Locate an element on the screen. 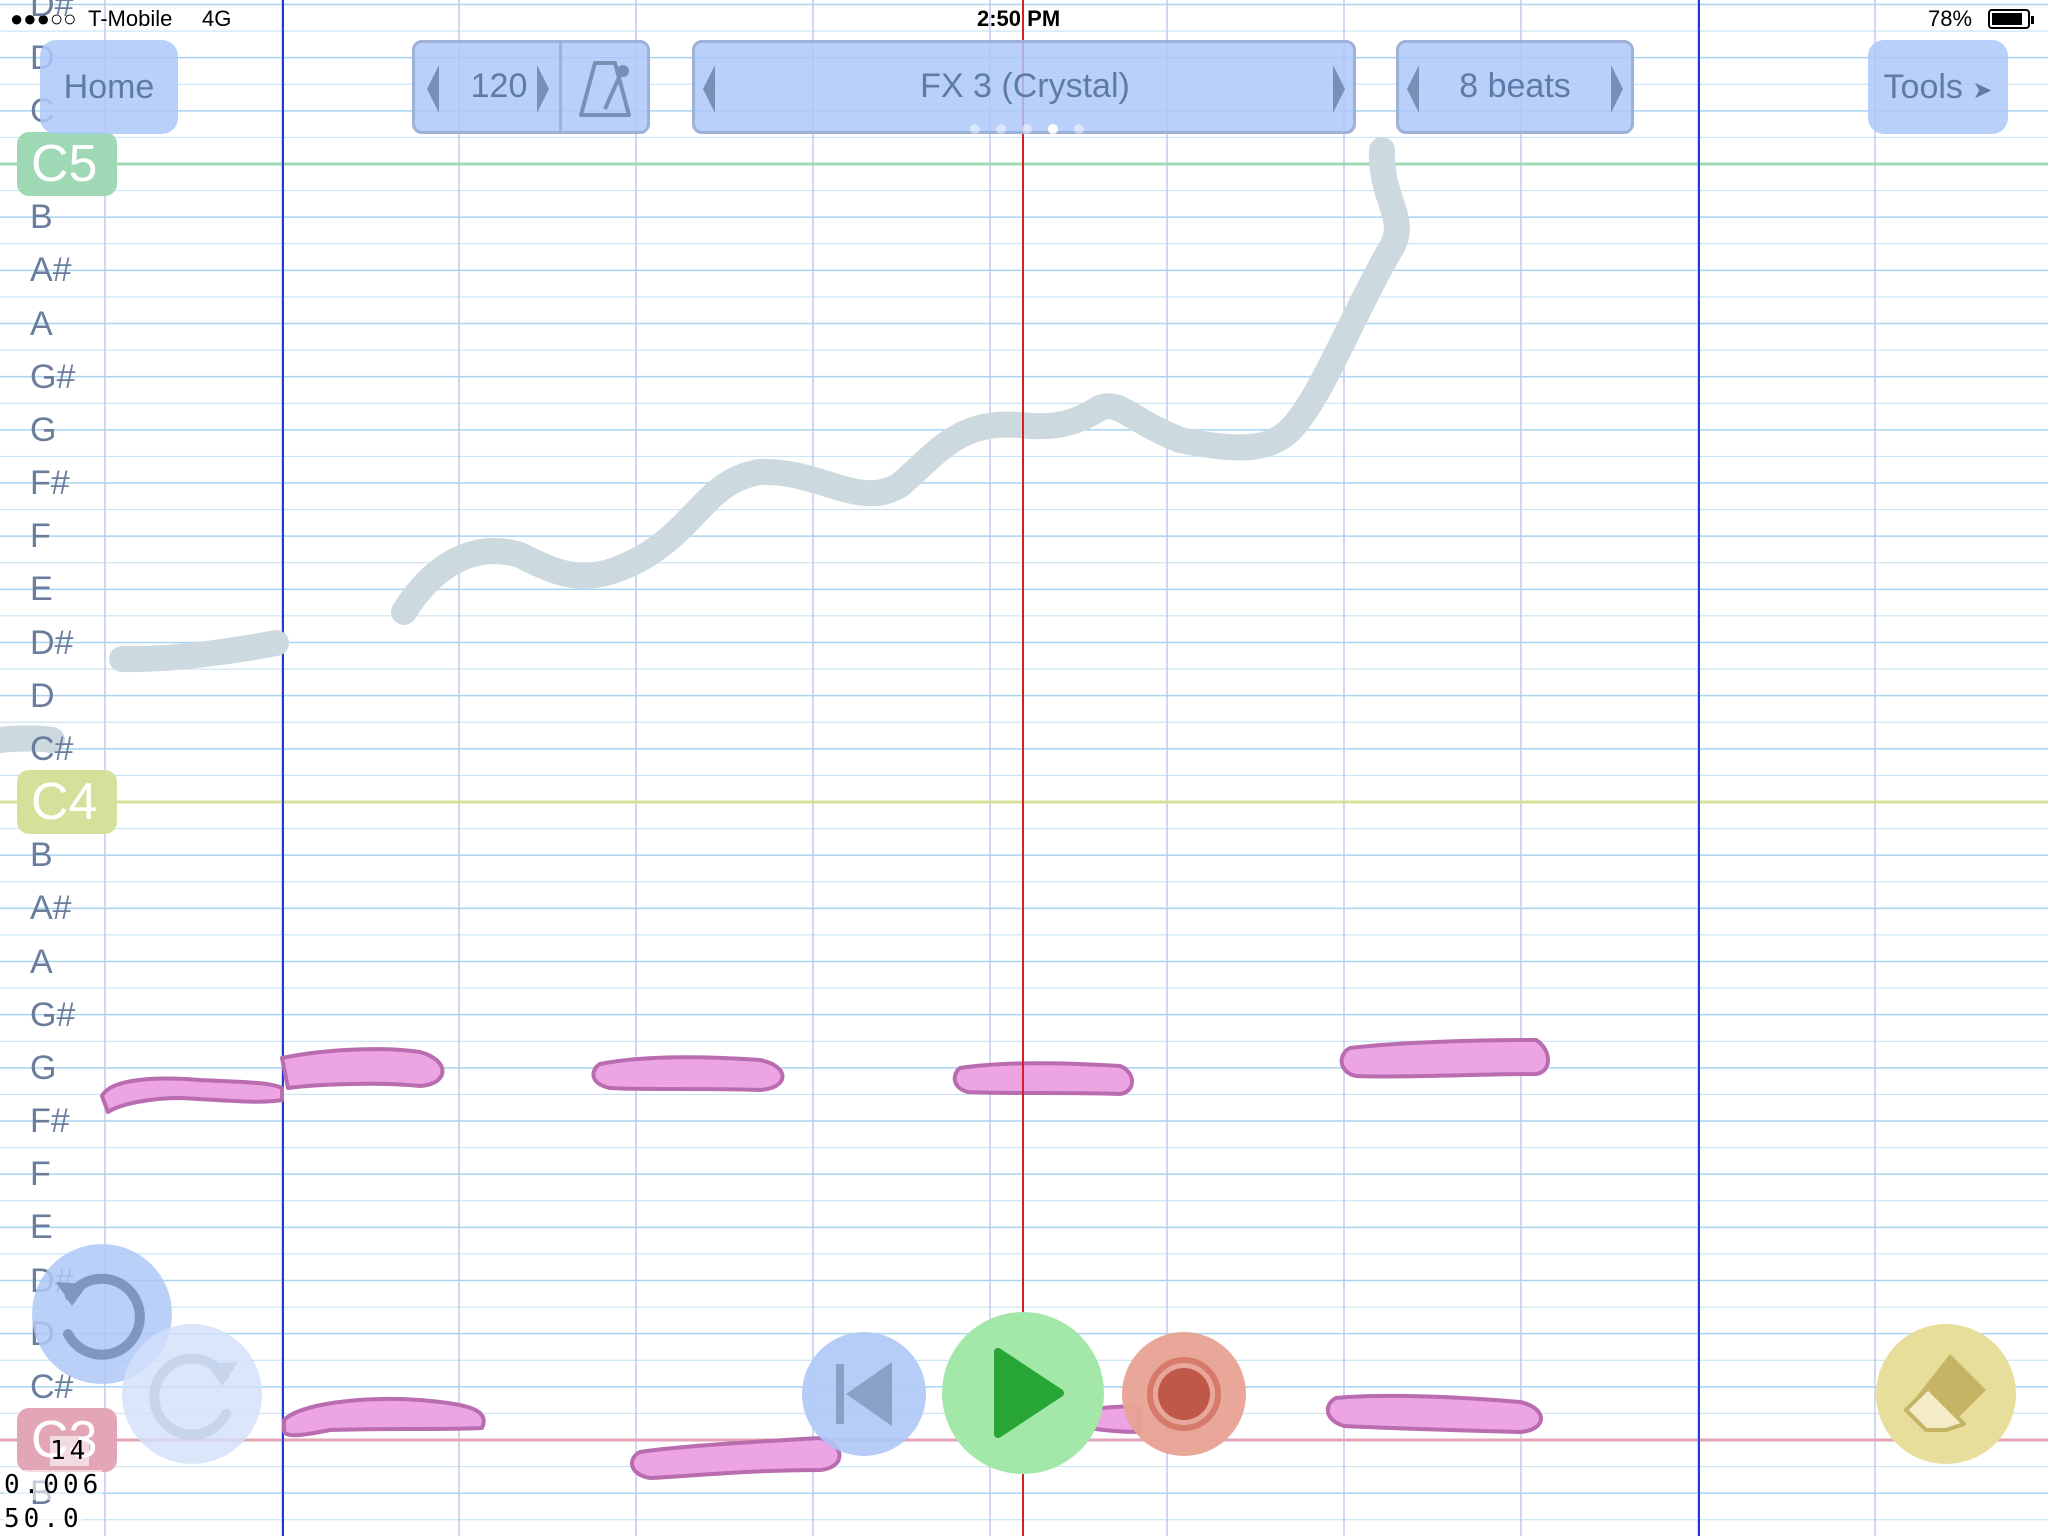  play-button is located at coordinates (1023, 1393).